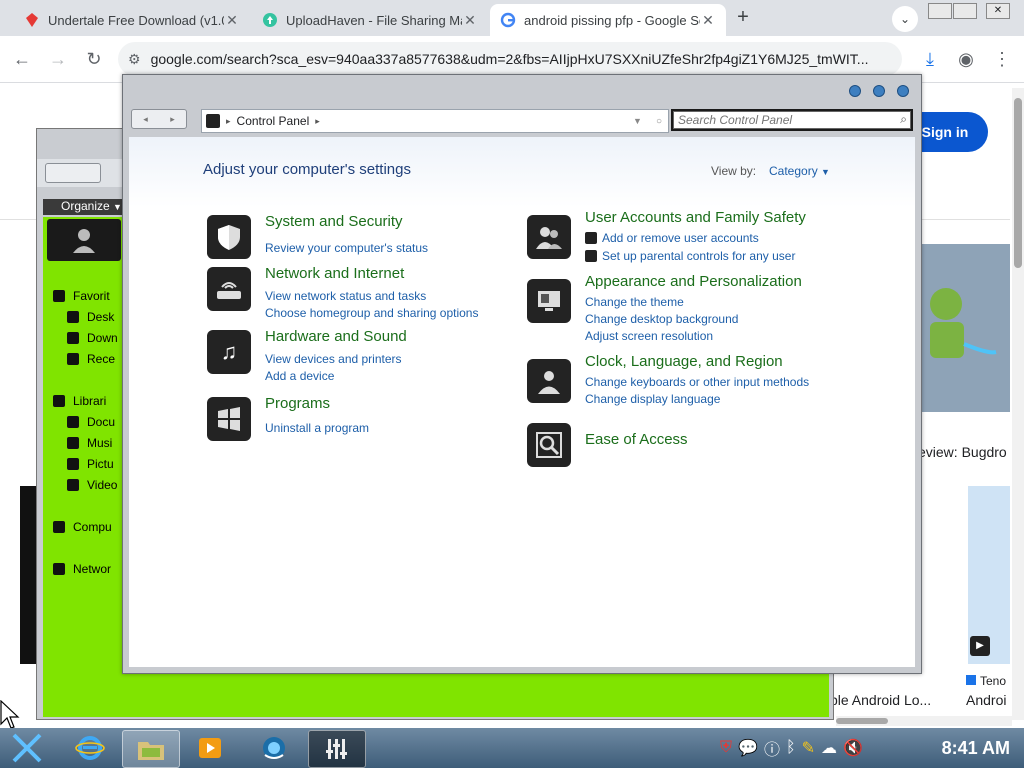 The image size is (1024, 768). Describe the element at coordinates (799, 171) in the screenshot. I see `view-by-dropdown: Category ▼` at that location.